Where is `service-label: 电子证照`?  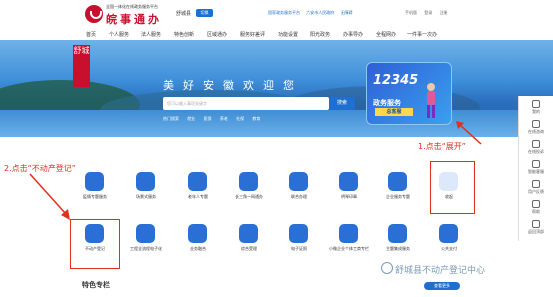
service-label: 电子证照 is located at coordinates (299, 248).